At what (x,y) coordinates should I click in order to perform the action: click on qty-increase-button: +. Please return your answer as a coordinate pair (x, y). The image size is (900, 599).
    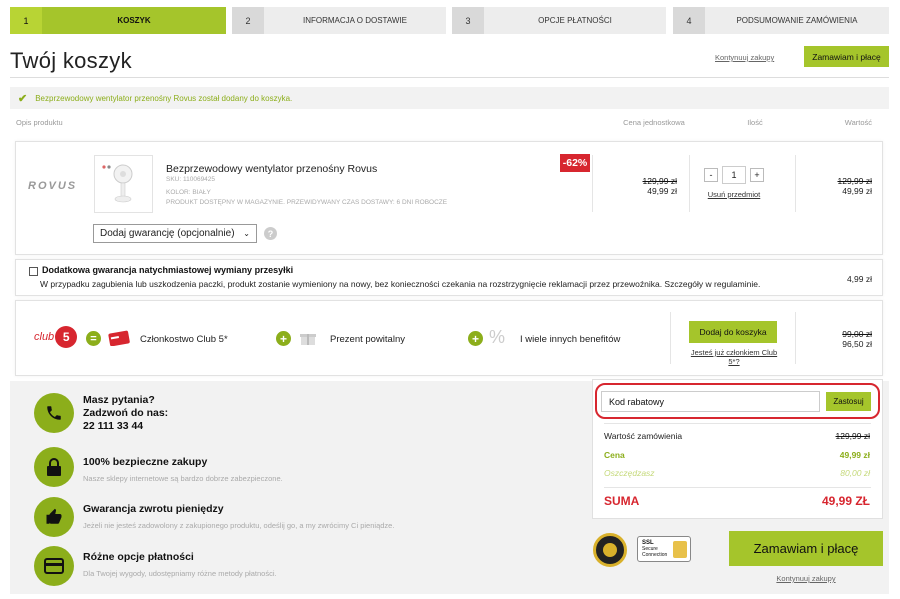
    Looking at the image, I should click on (757, 175).